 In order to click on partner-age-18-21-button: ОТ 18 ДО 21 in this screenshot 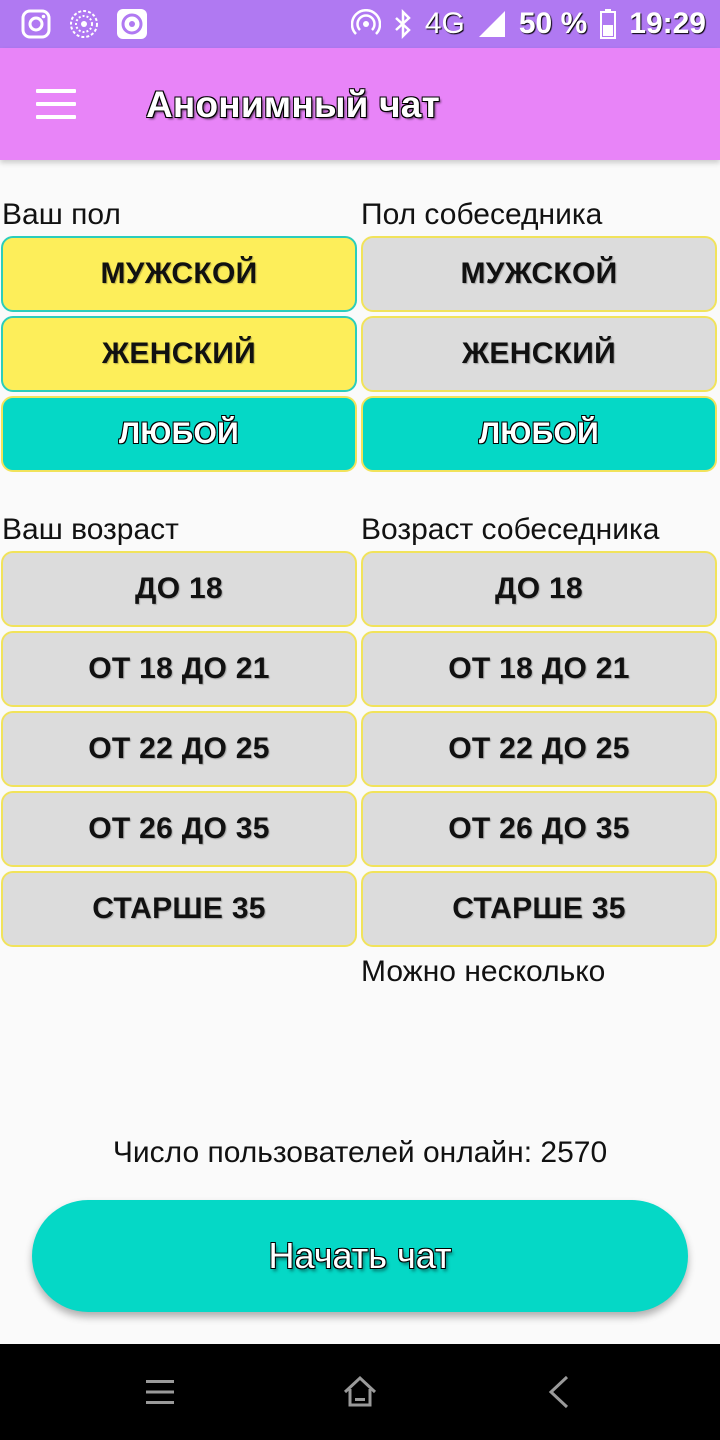, I will do `click(539, 669)`.